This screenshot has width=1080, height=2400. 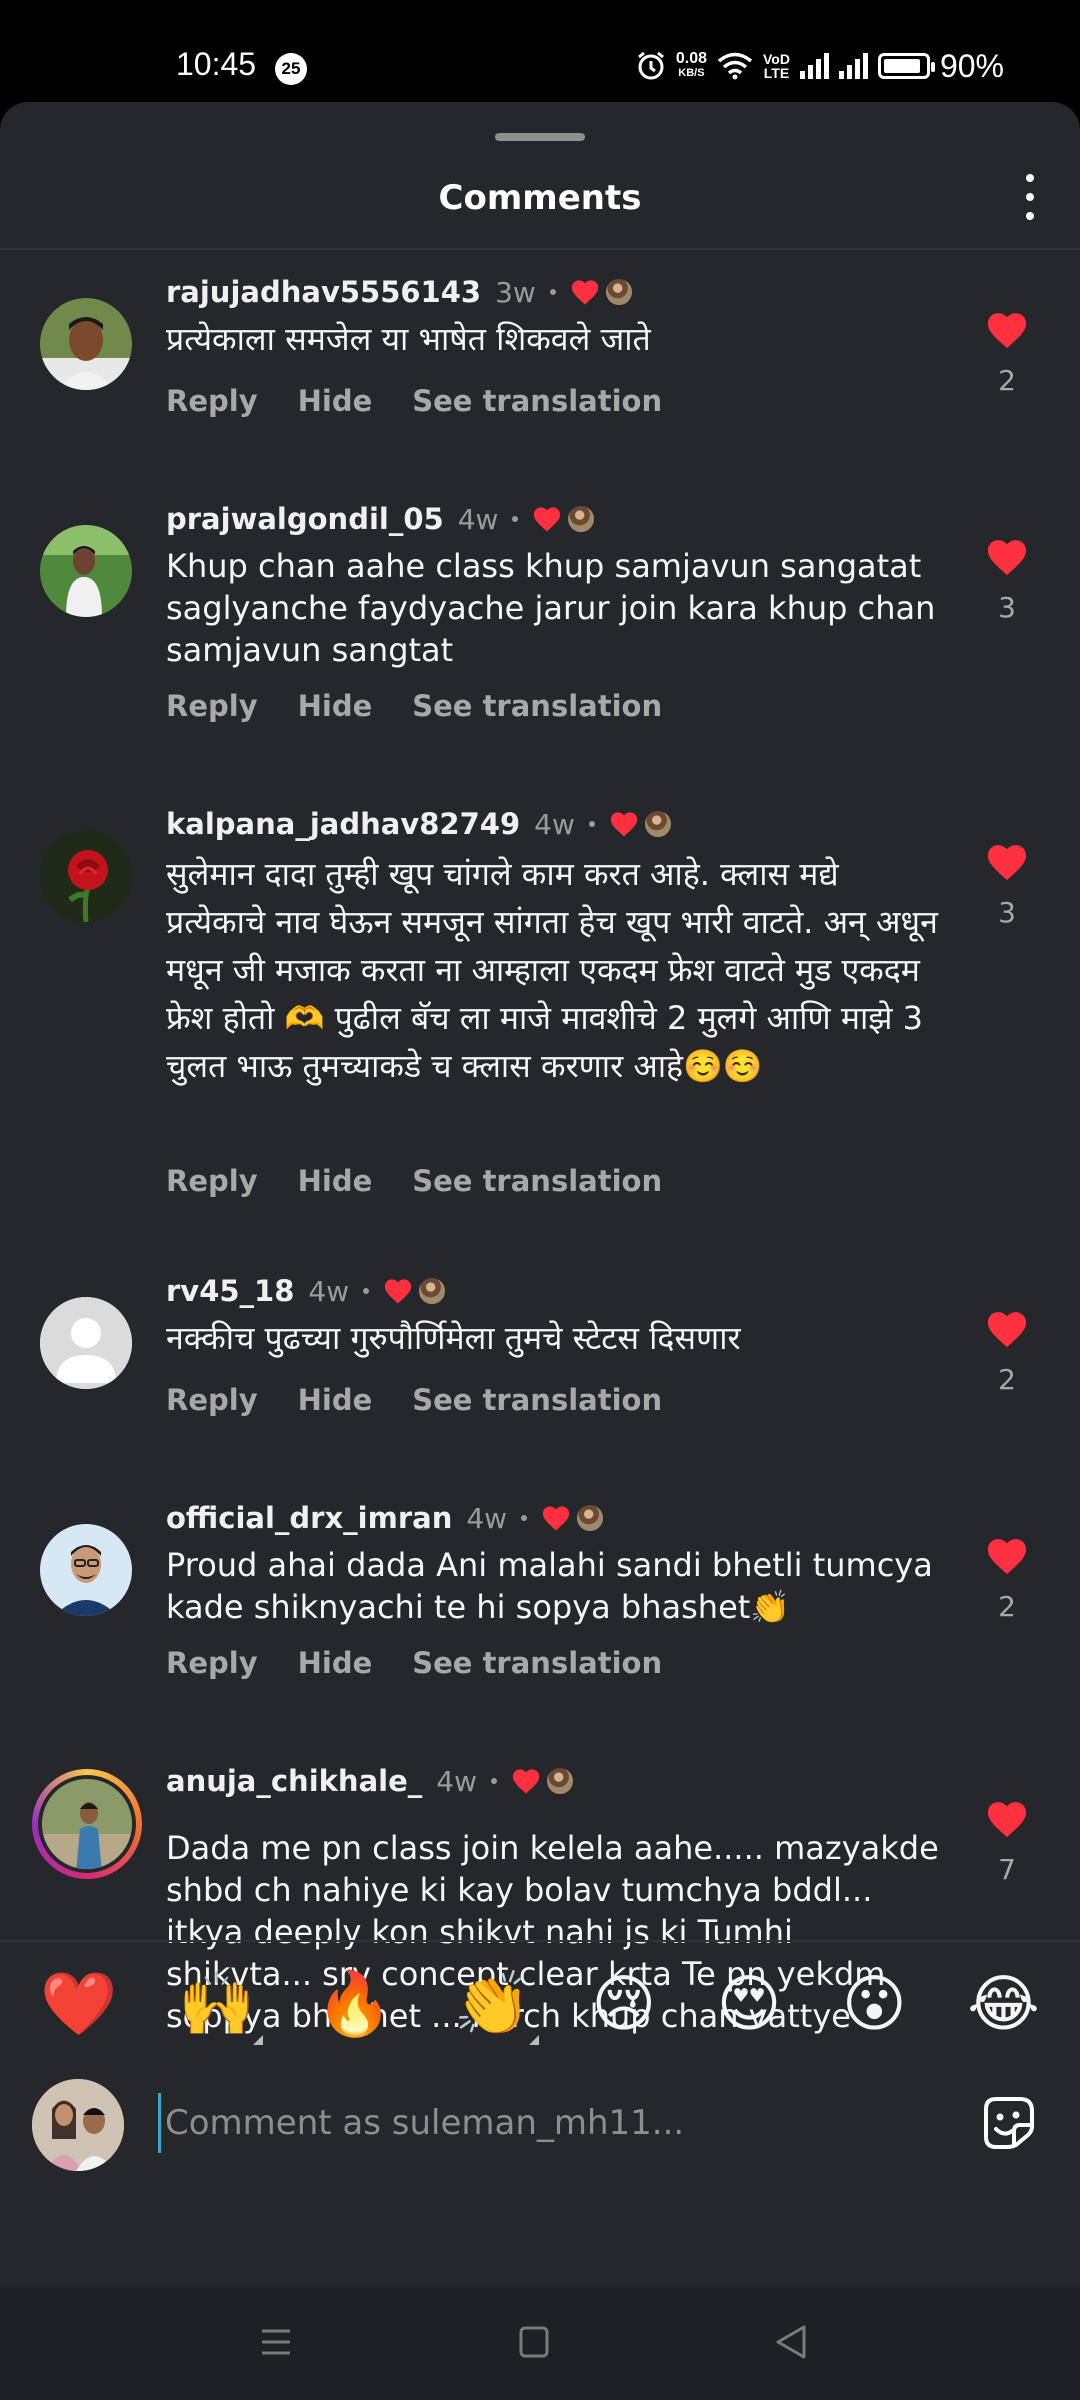 I want to click on back-icon, so click(x=792, y=2342).